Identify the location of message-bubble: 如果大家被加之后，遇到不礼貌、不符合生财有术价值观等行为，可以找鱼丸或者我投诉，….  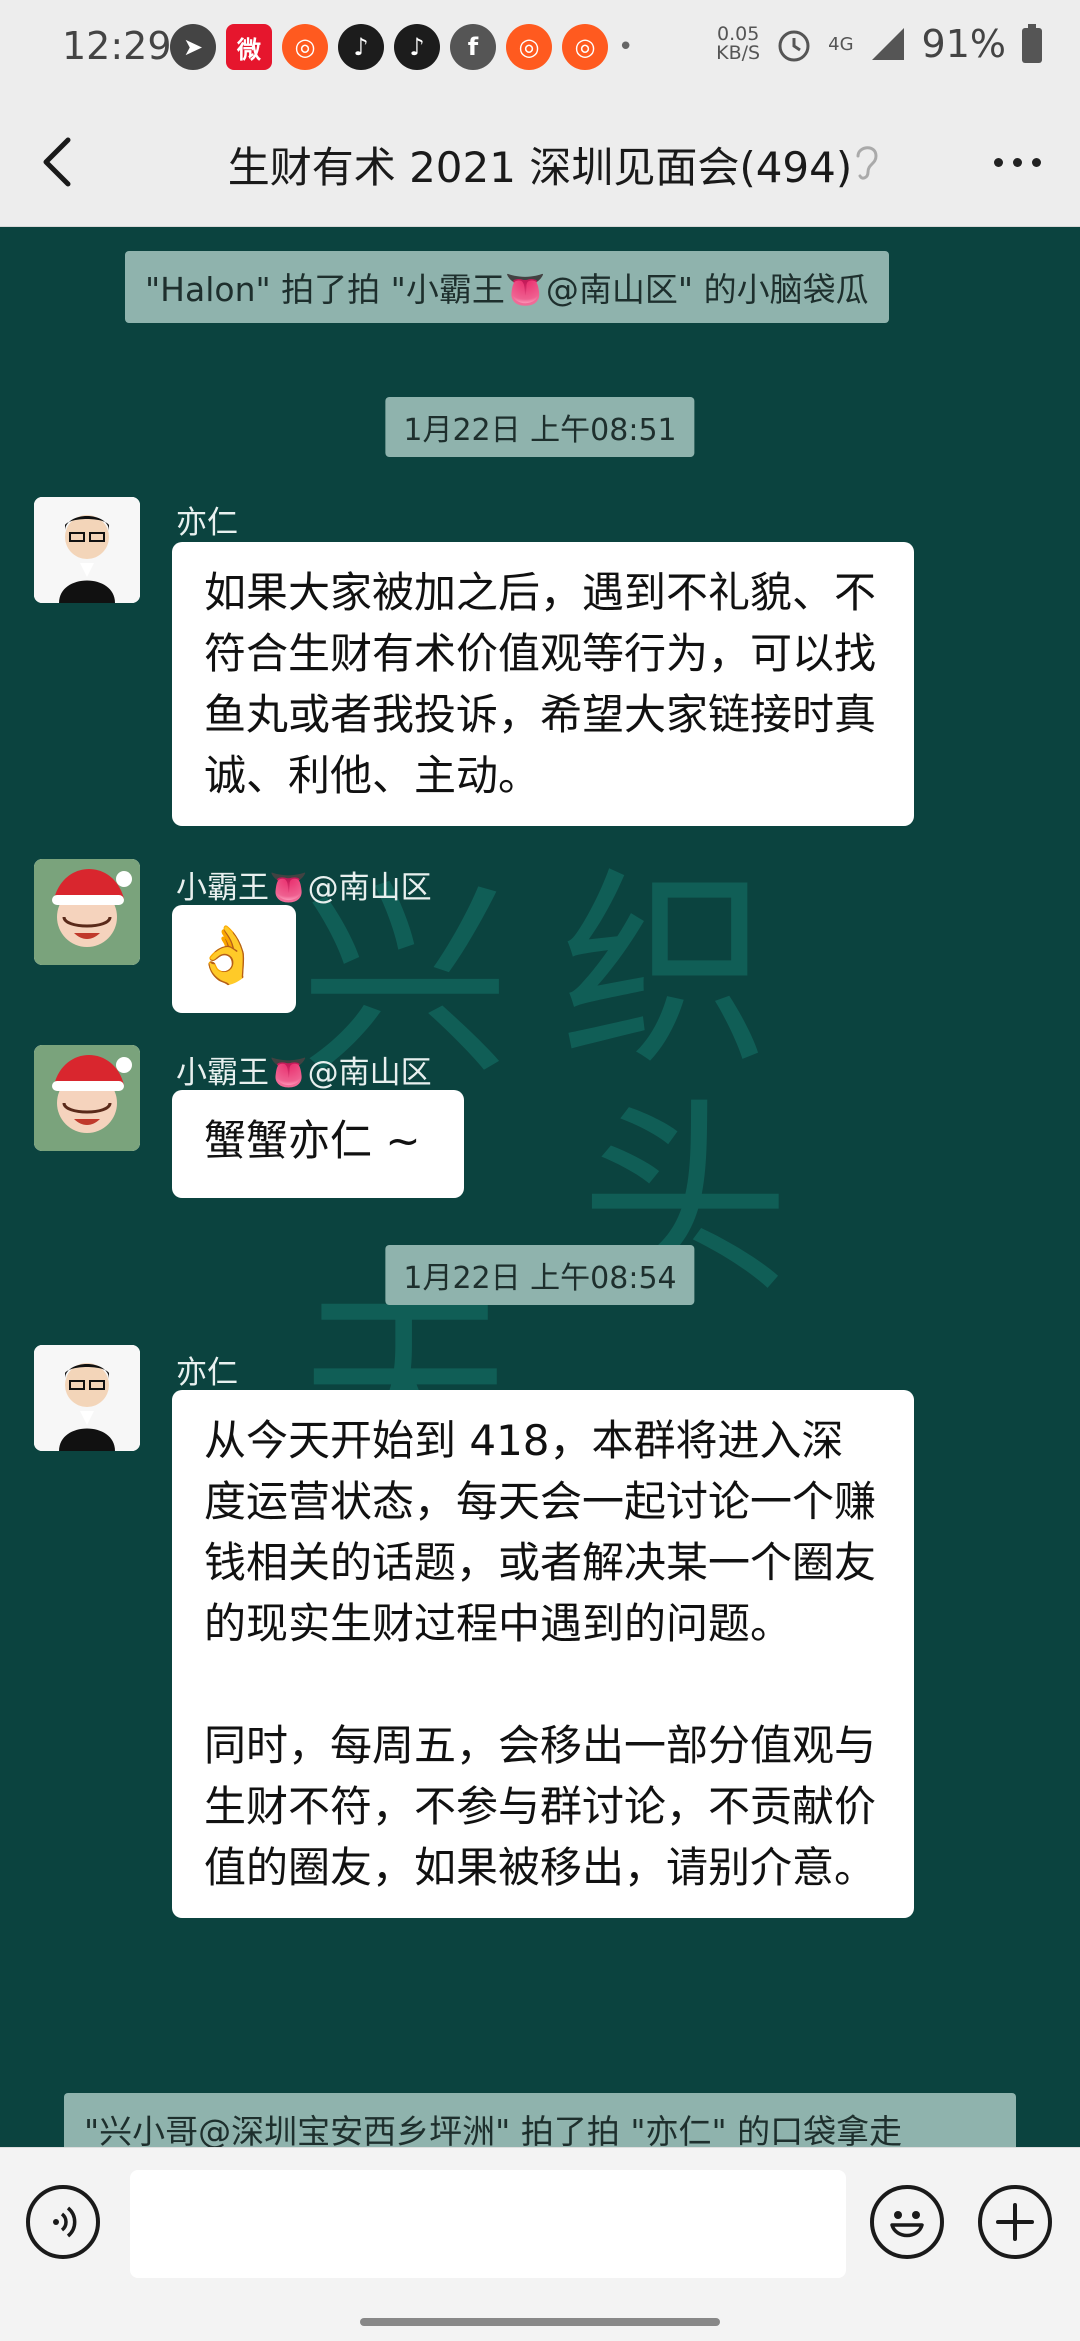
(543, 684).